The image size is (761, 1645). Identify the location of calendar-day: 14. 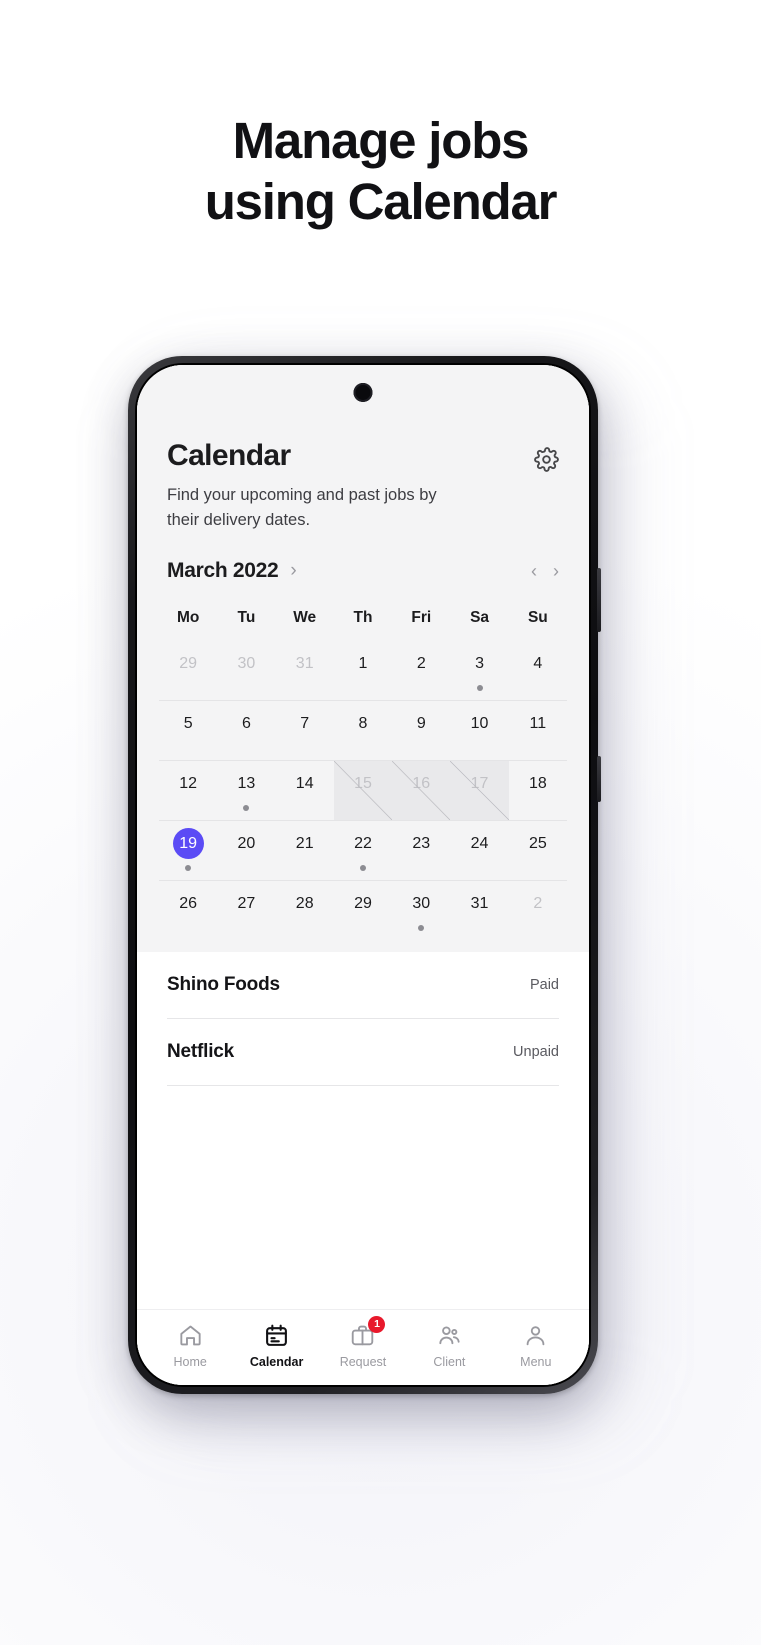
(305, 790).